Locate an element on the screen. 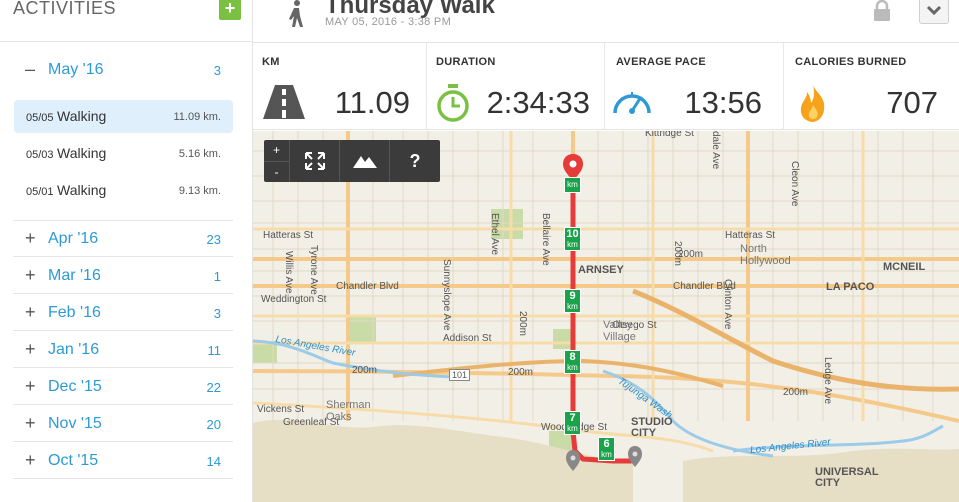 This screenshot has height=502, width=959. stat-value: 707 is located at coordinates (912, 102).